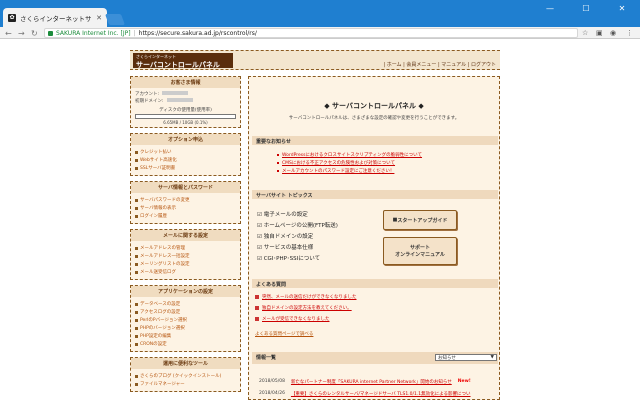 This screenshot has height=400, width=640. What do you see at coordinates (93, 33) in the screenshot?
I see `secure-label: SAKURA Internet Inc. [JP]` at bounding box center [93, 33].